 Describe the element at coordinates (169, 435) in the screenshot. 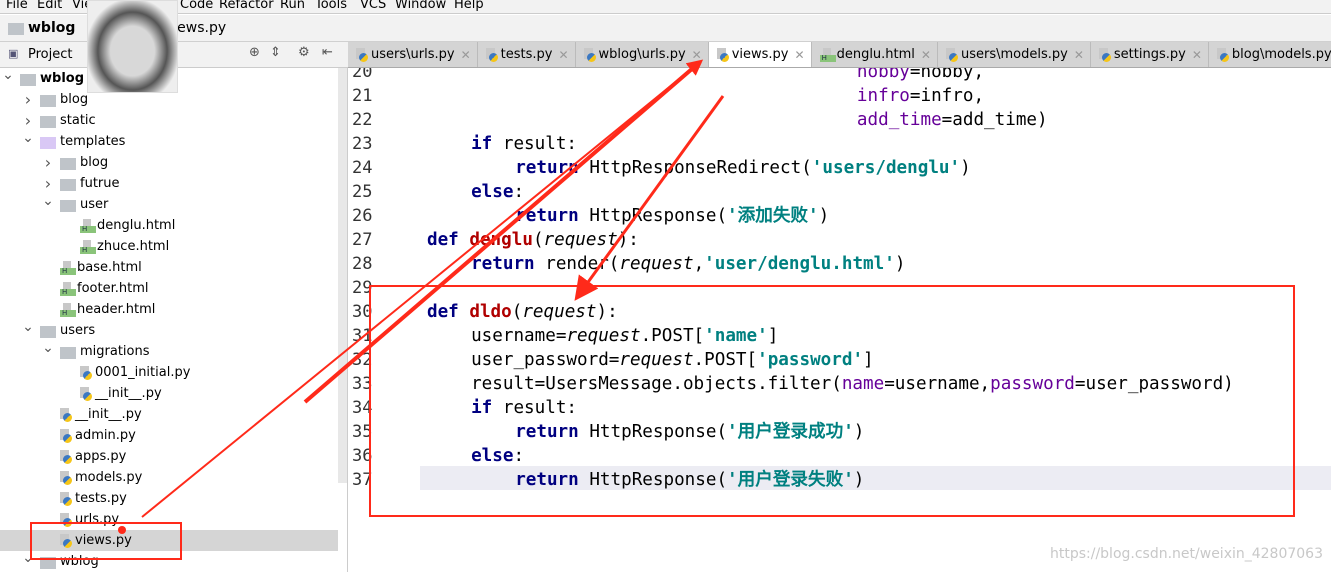

I see `tree-item: admin.py` at that location.